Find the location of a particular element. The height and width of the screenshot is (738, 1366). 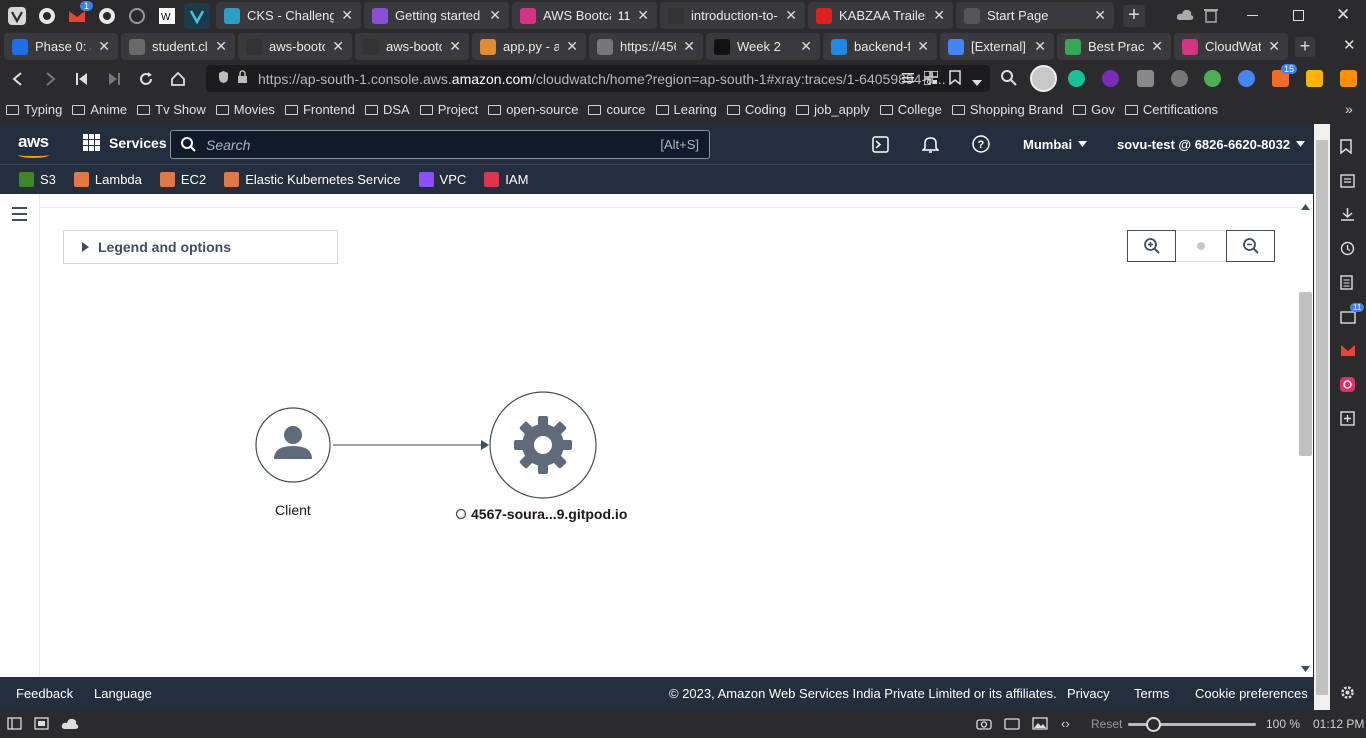

tiling-icon is located at coordinates (41, 725).